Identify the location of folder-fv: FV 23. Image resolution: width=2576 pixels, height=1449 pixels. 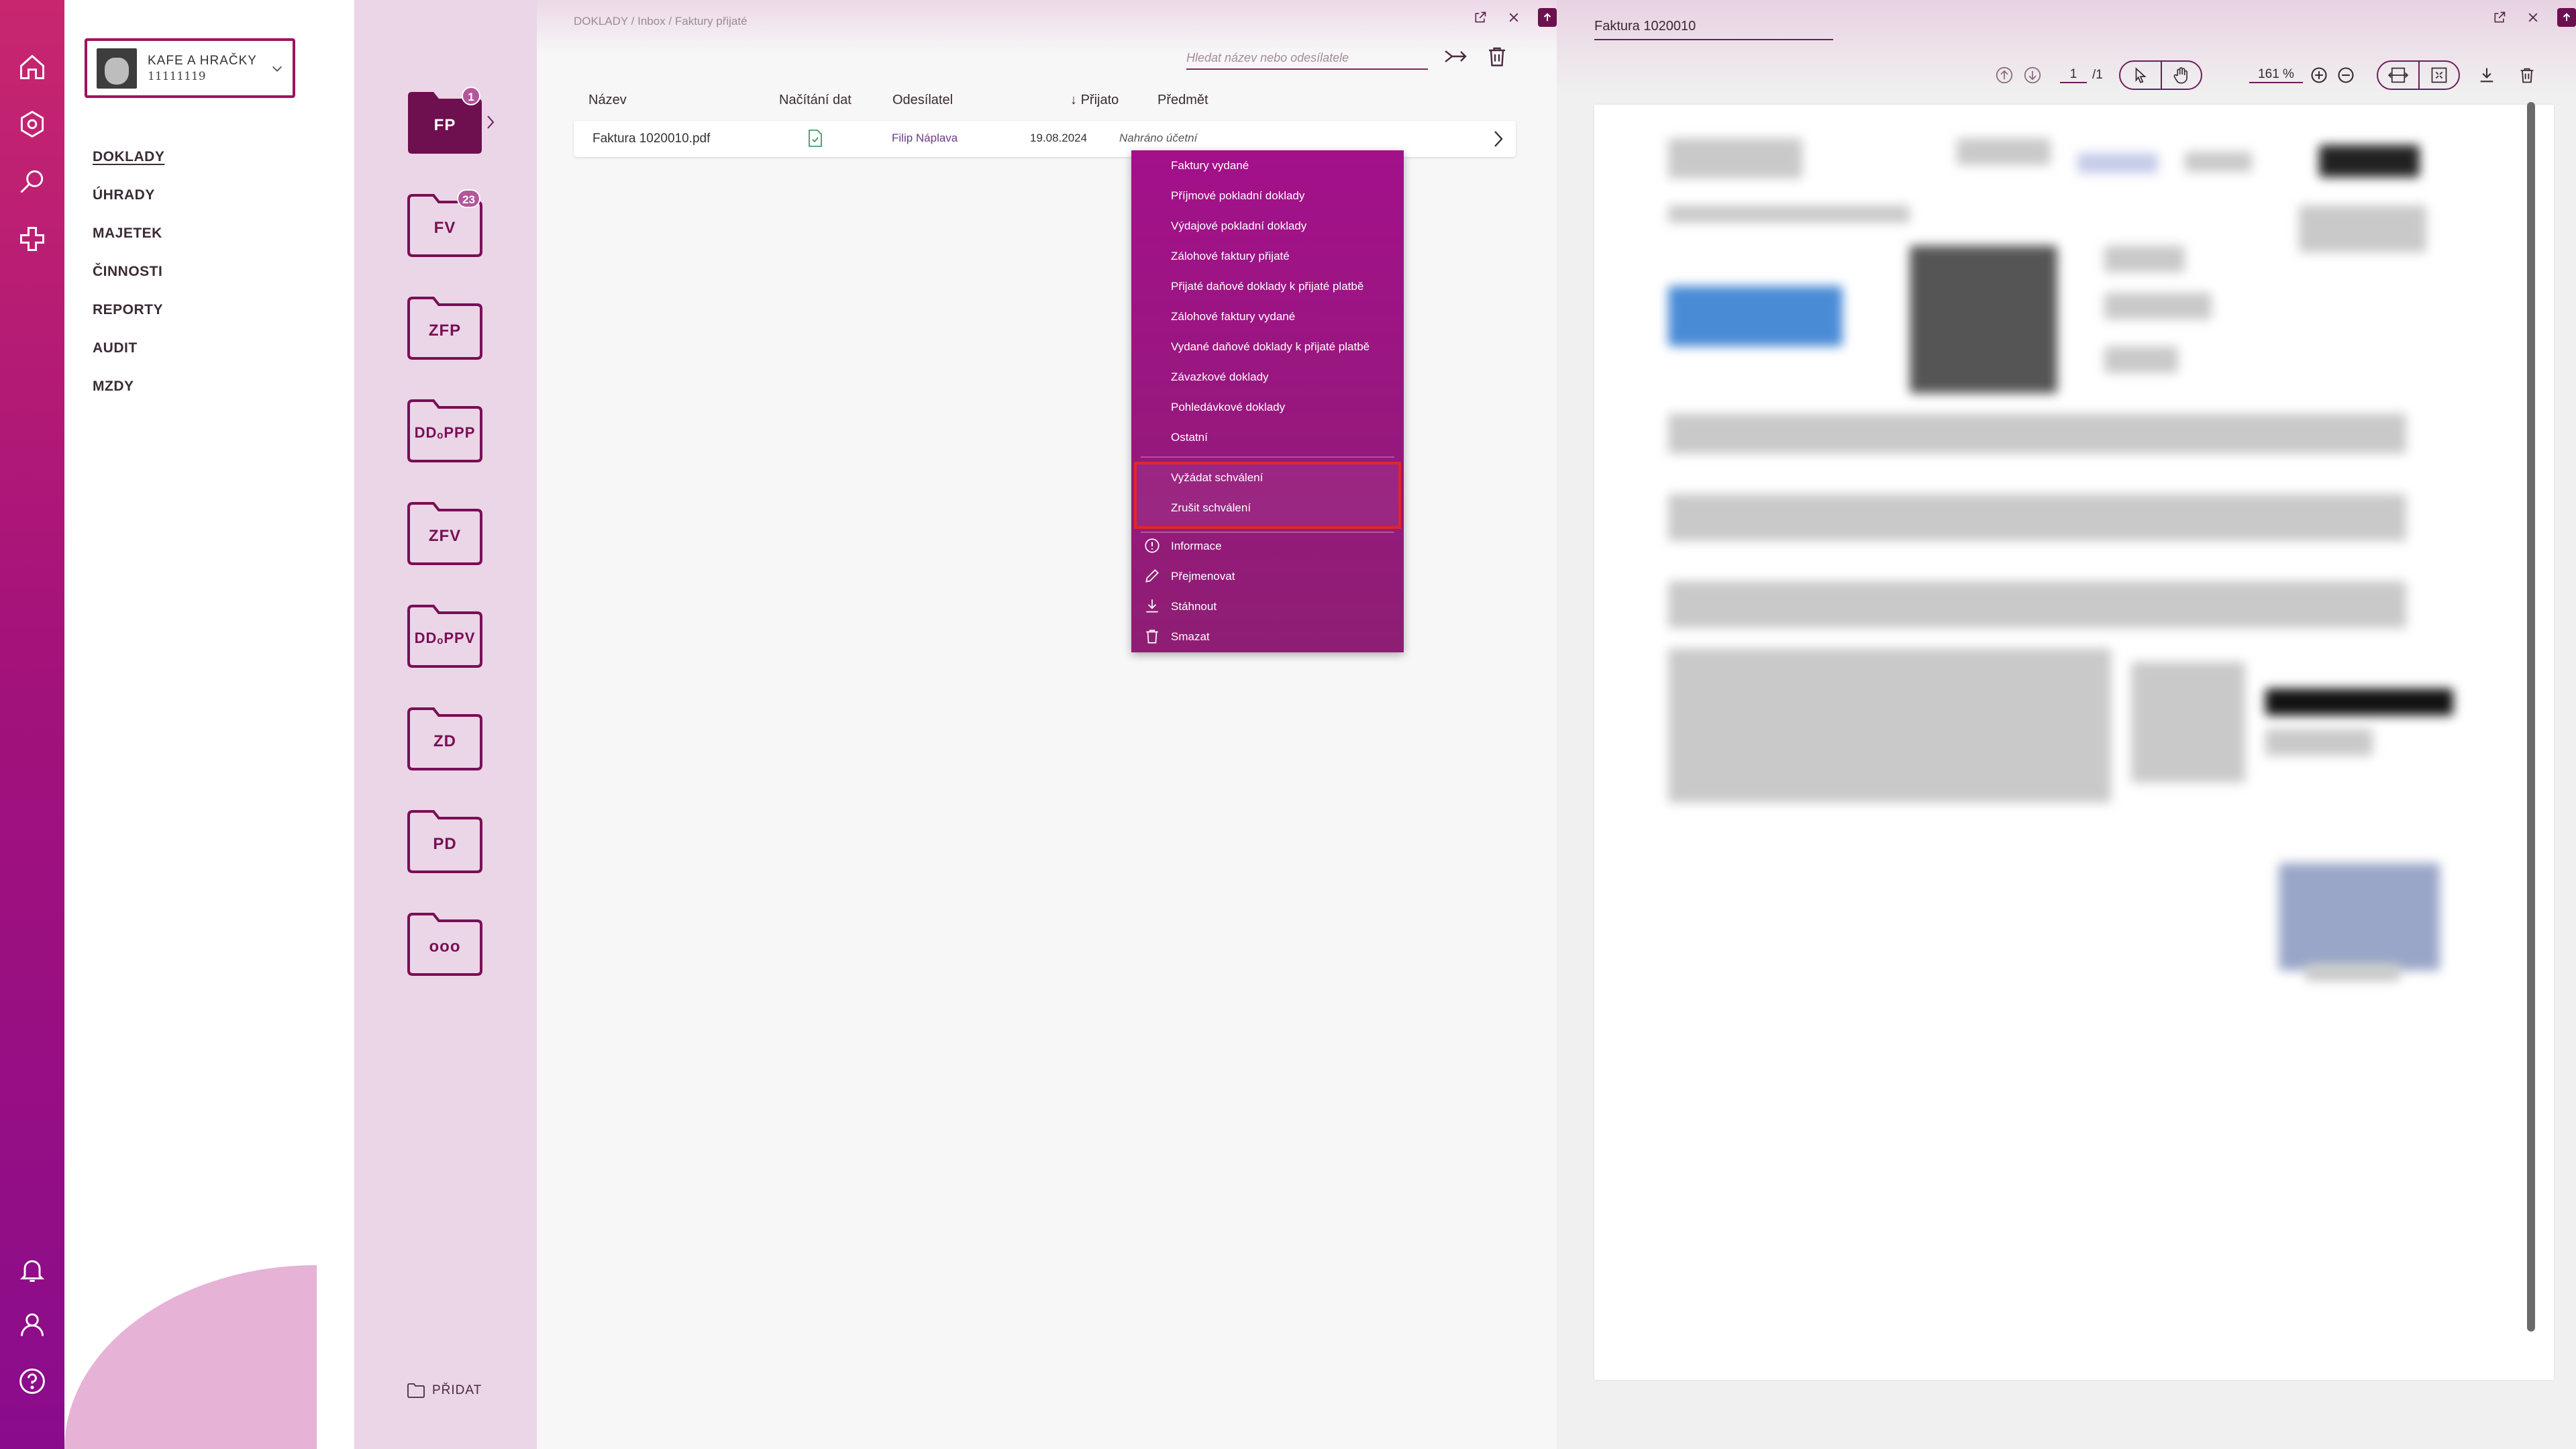
(445, 223).